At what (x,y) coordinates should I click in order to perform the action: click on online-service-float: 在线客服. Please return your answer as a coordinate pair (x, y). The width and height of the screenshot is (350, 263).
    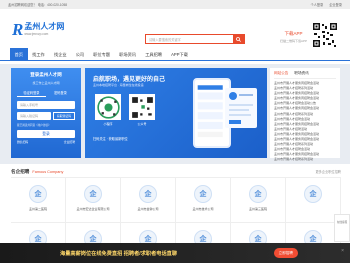
    Looking at the image, I should click on (342, 228).